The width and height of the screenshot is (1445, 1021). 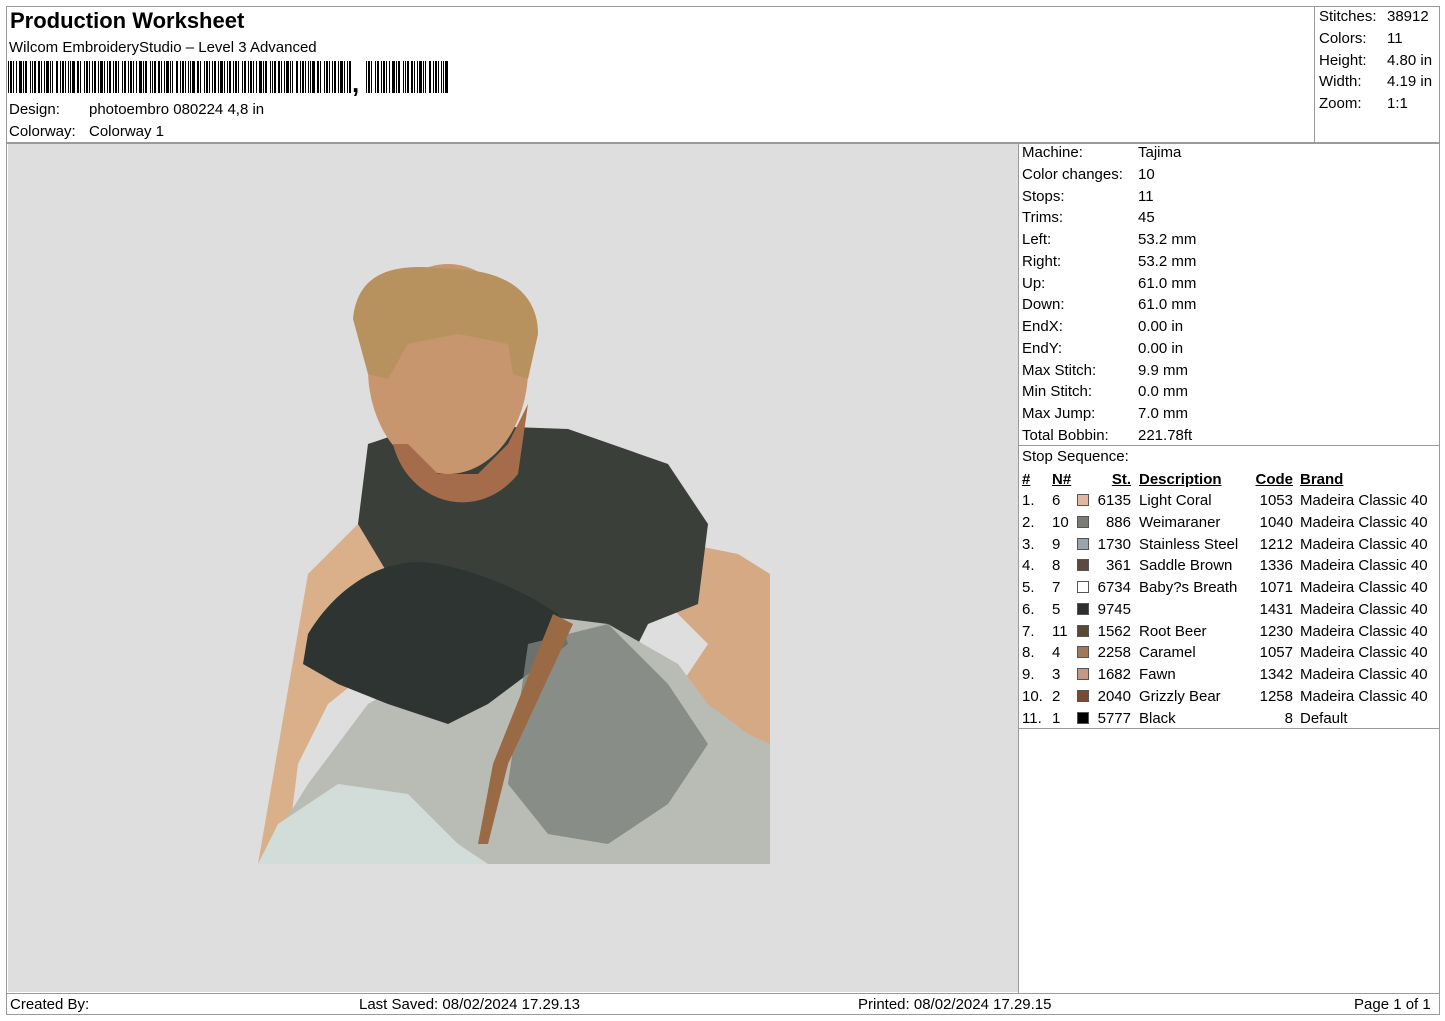 What do you see at coordinates (127, 20) in the screenshot?
I see `page-title: Production Worksheet` at bounding box center [127, 20].